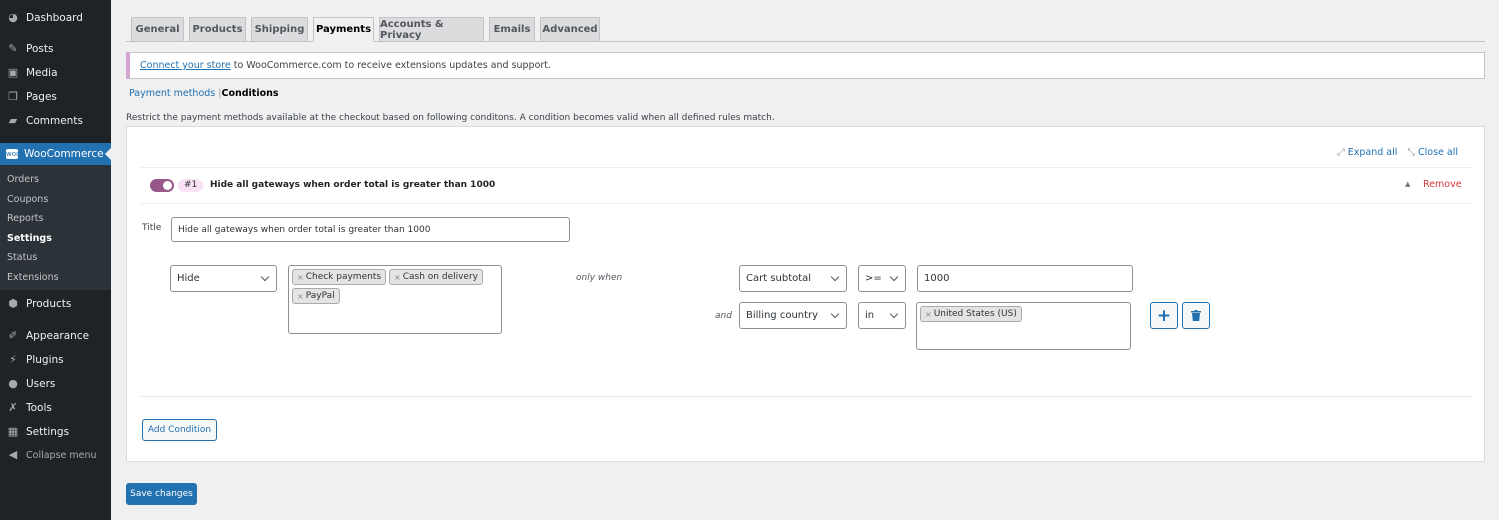  Describe the element at coordinates (13, 48) in the screenshot. I see `pin-icon: ✎` at that location.